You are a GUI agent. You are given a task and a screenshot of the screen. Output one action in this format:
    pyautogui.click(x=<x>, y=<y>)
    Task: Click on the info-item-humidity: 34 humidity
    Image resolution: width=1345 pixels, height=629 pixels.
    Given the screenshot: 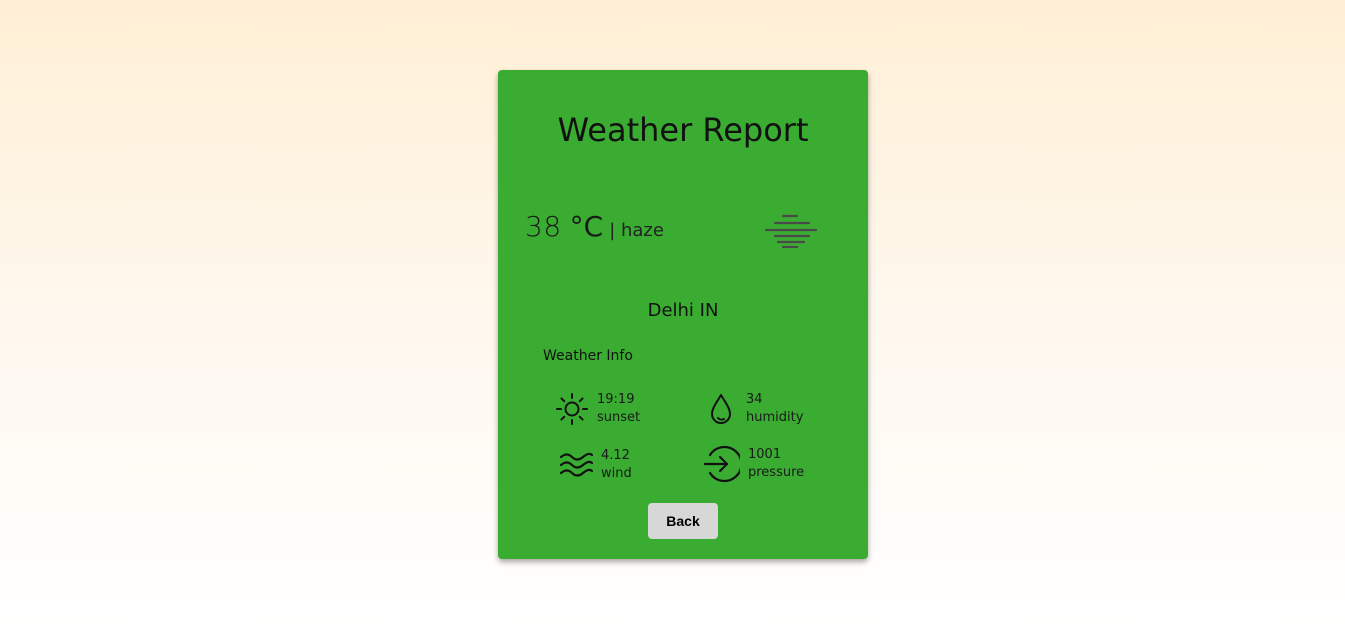 What is the action you would take?
    pyautogui.click(x=753, y=409)
    